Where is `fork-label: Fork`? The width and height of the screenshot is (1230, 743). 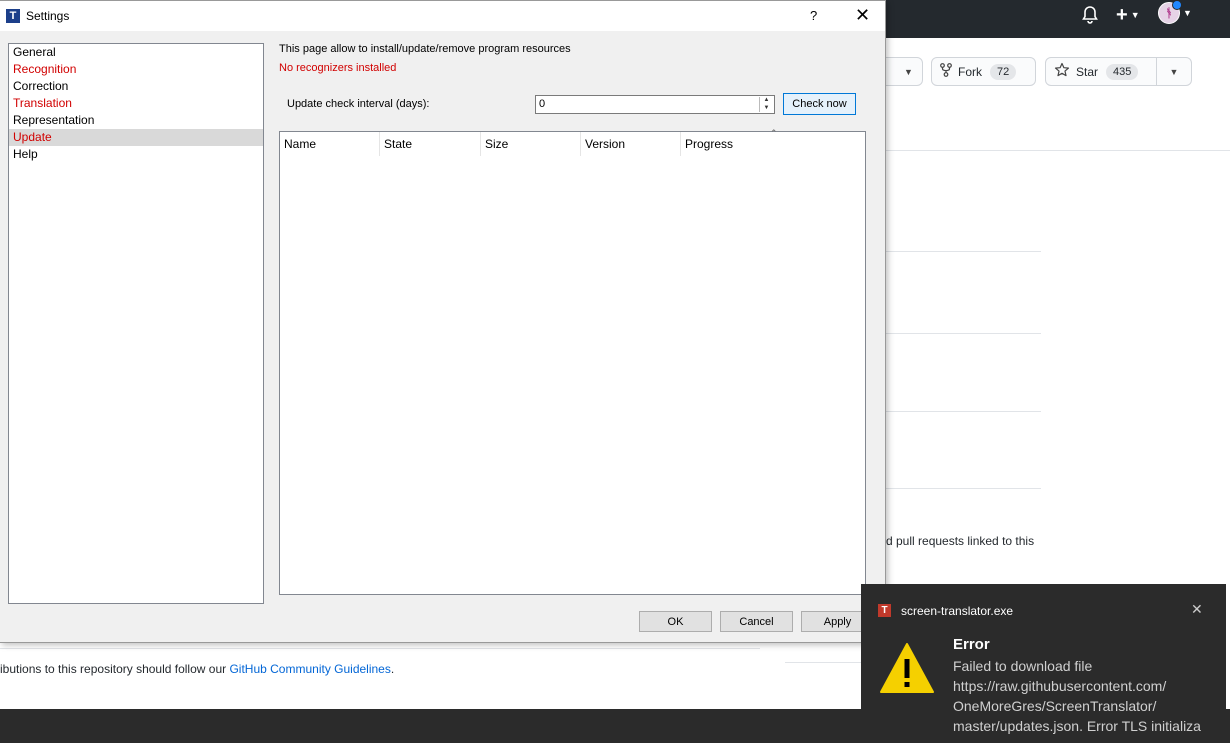 fork-label: Fork is located at coordinates (970, 71).